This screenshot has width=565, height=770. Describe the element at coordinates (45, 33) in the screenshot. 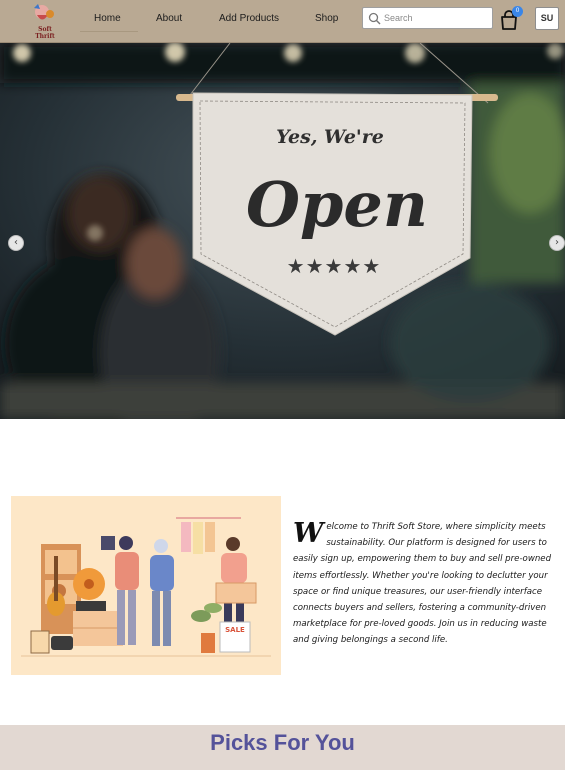

I see `logo-text: Soft Thrift` at that location.